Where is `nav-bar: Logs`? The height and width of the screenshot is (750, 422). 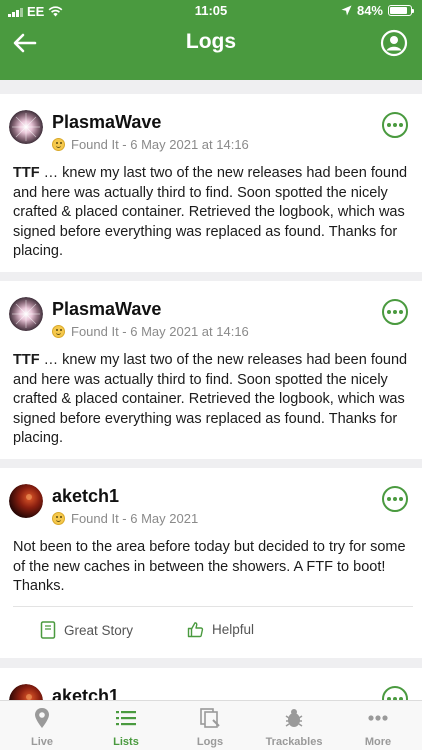
nav-bar: Logs is located at coordinates (211, 43).